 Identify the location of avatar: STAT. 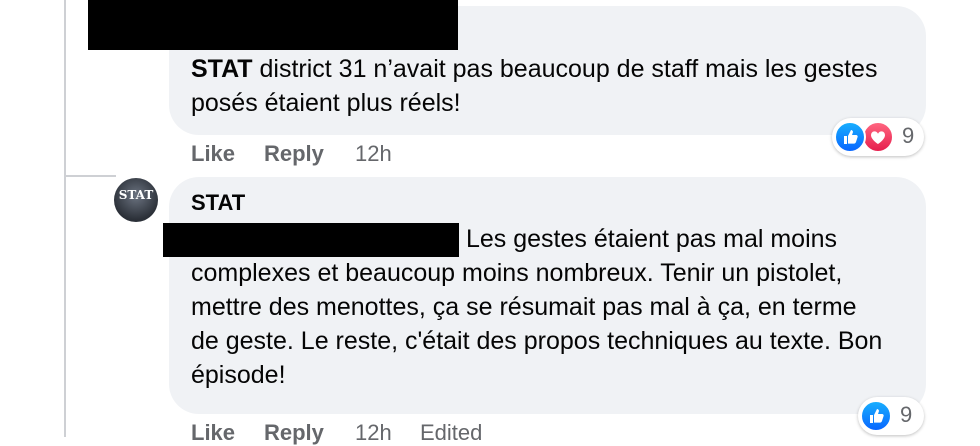
(136, 200).